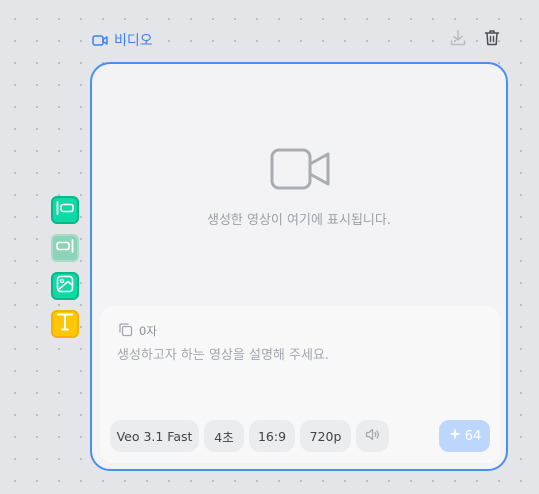  Describe the element at coordinates (301, 40) in the screenshot. I see `node-header: 비디오` at that location.